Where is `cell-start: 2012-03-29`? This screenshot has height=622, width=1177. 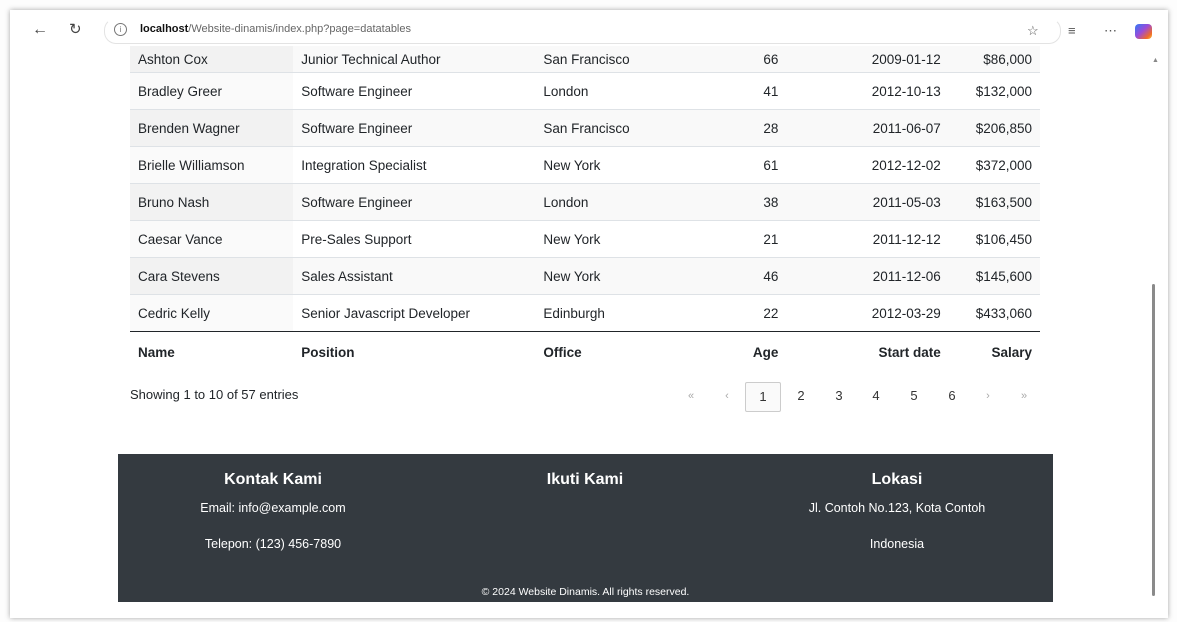
cell-start: 2012-03-29 is located at coordinates (906, 313).